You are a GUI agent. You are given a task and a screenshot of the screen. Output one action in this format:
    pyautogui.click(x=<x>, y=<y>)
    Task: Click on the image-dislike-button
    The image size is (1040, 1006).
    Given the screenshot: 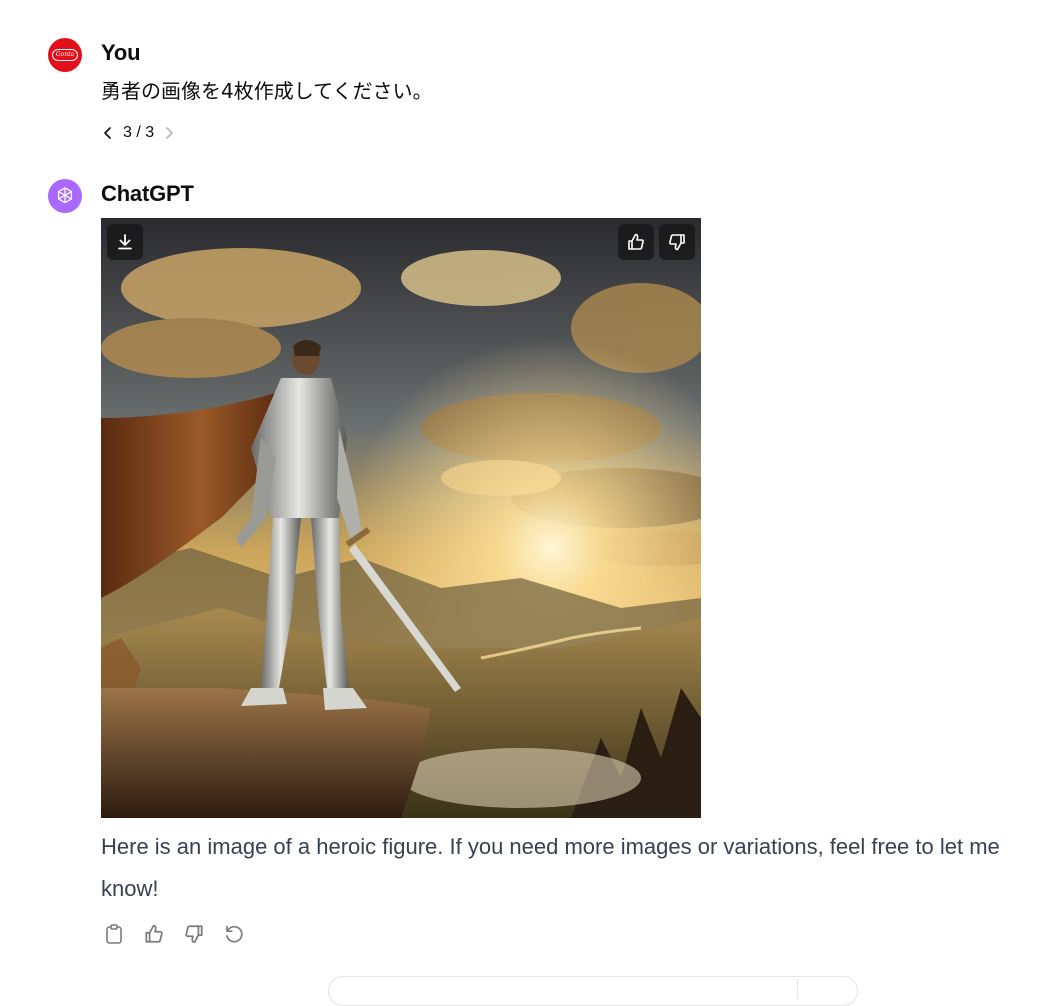 What is the action you would take?
    pyautogui.click(x=677, y=242)
    